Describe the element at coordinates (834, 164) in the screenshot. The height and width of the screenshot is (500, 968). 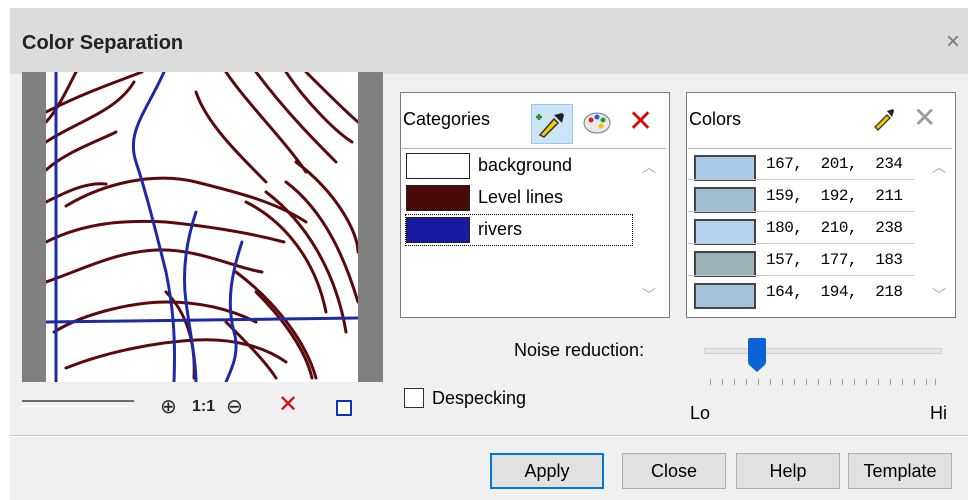
I see `color-value: 167, 201, 234` at that location.